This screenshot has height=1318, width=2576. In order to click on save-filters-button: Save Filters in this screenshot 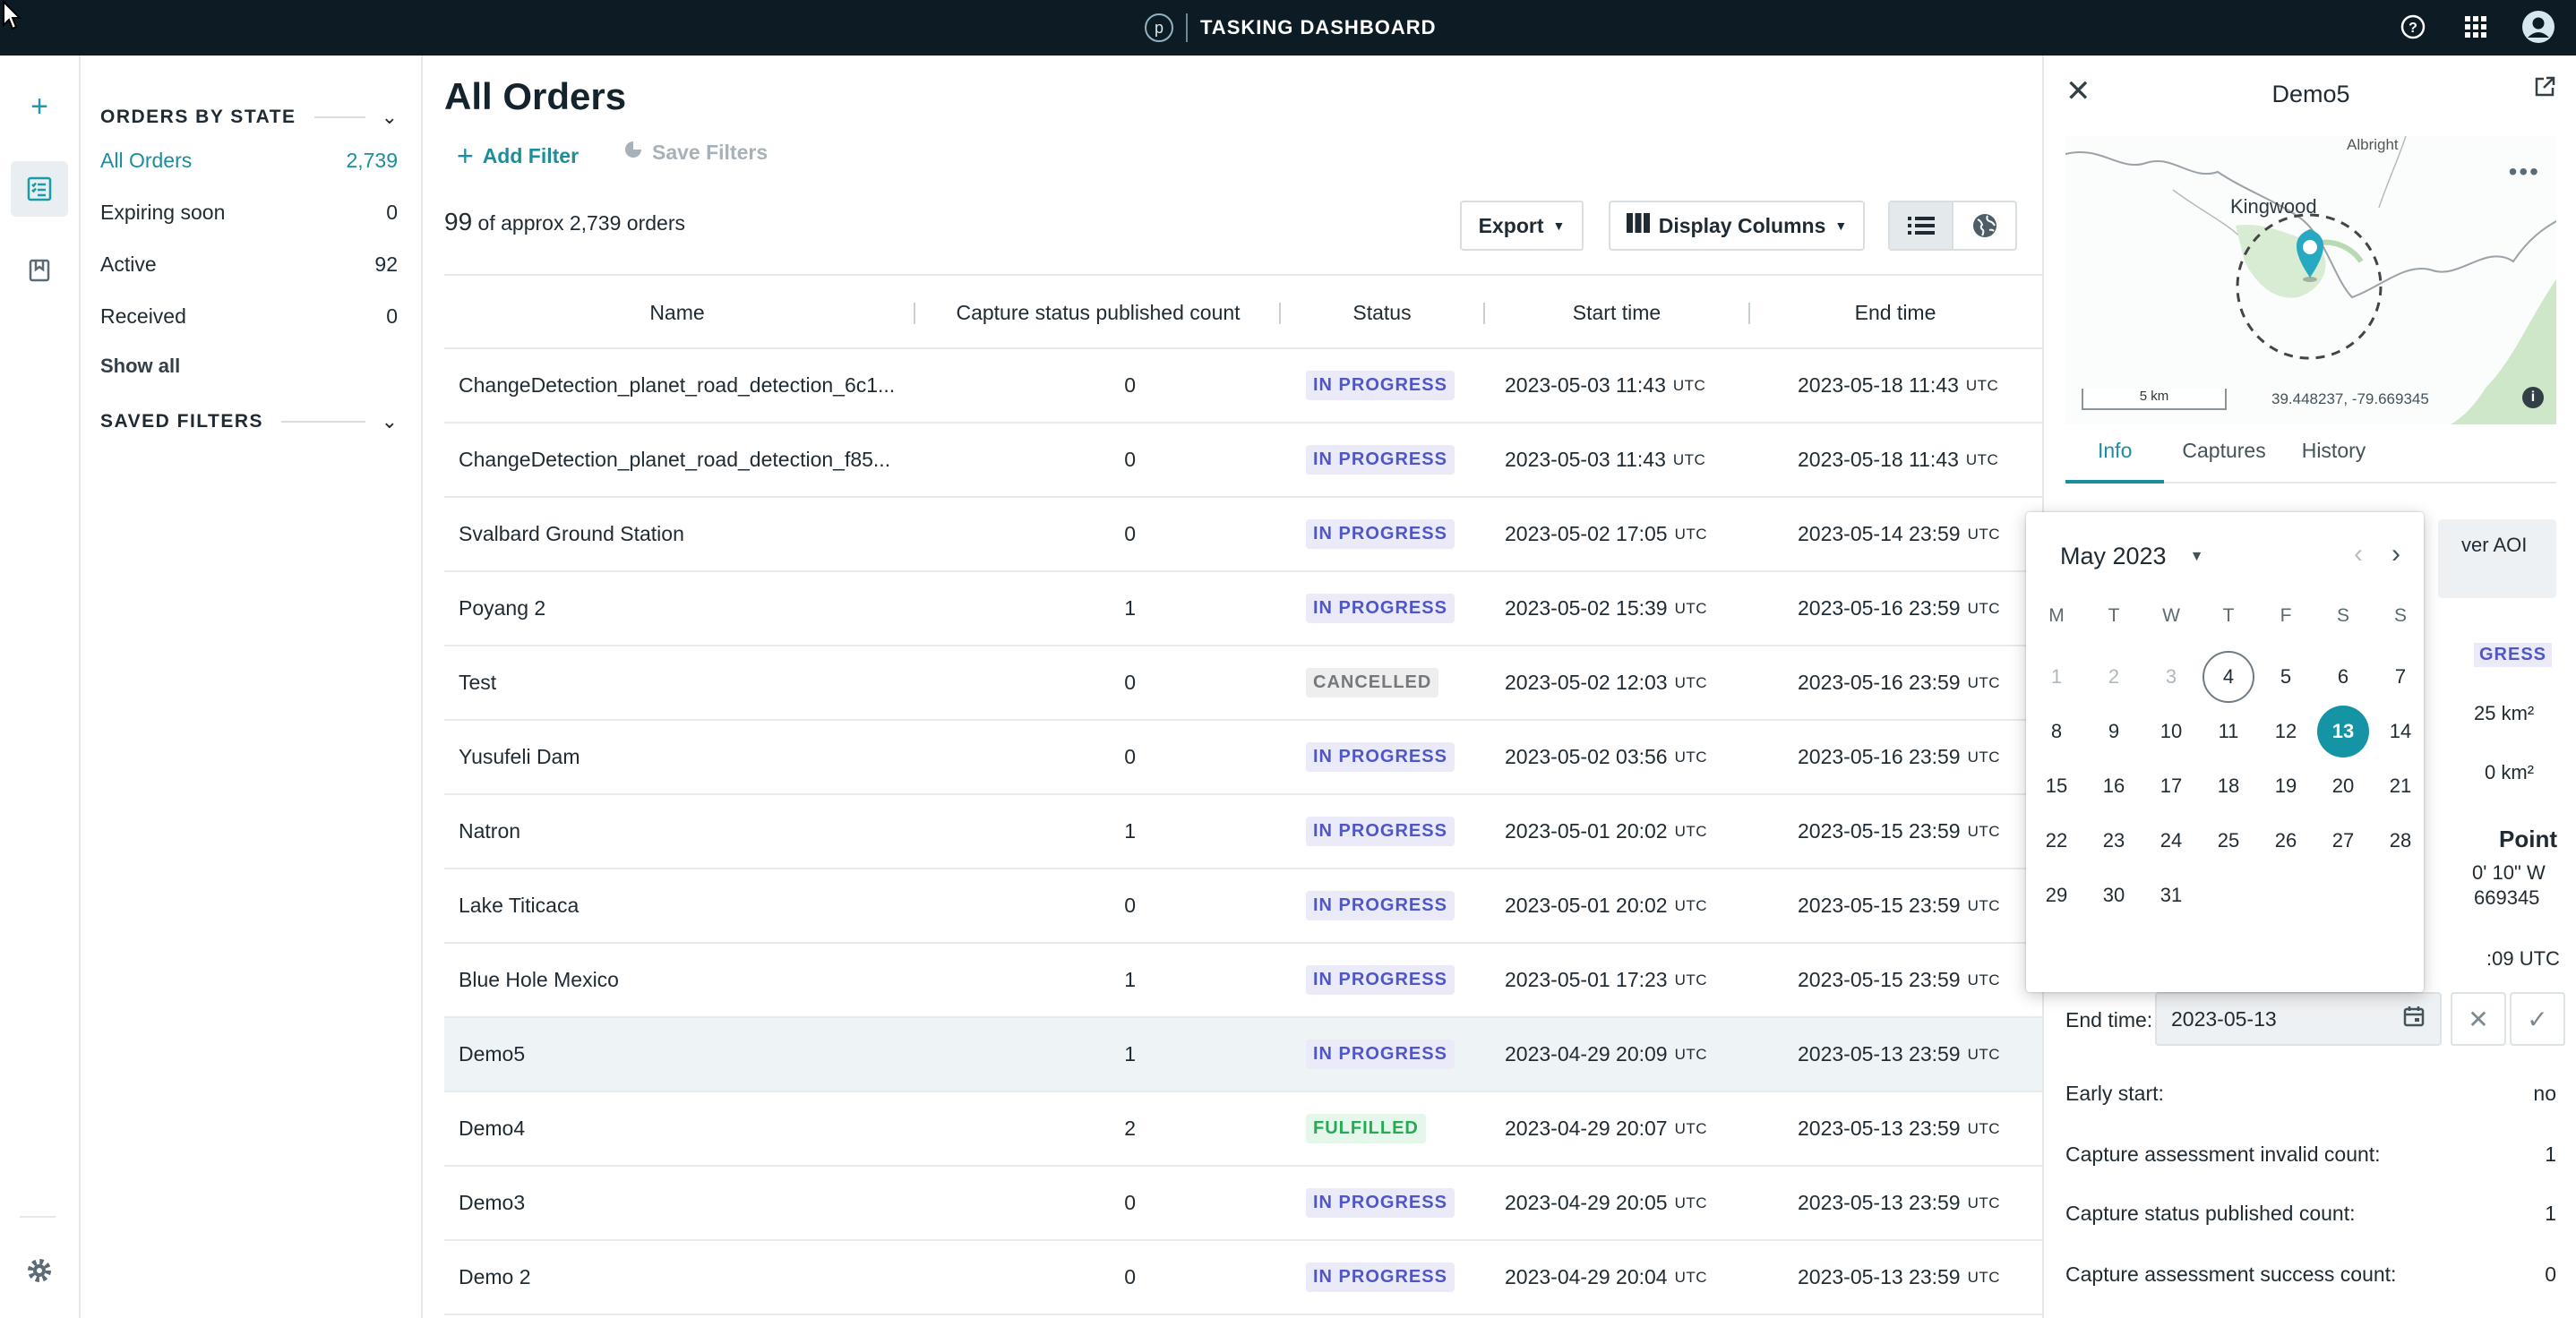, I will do `click(695, 152)`.